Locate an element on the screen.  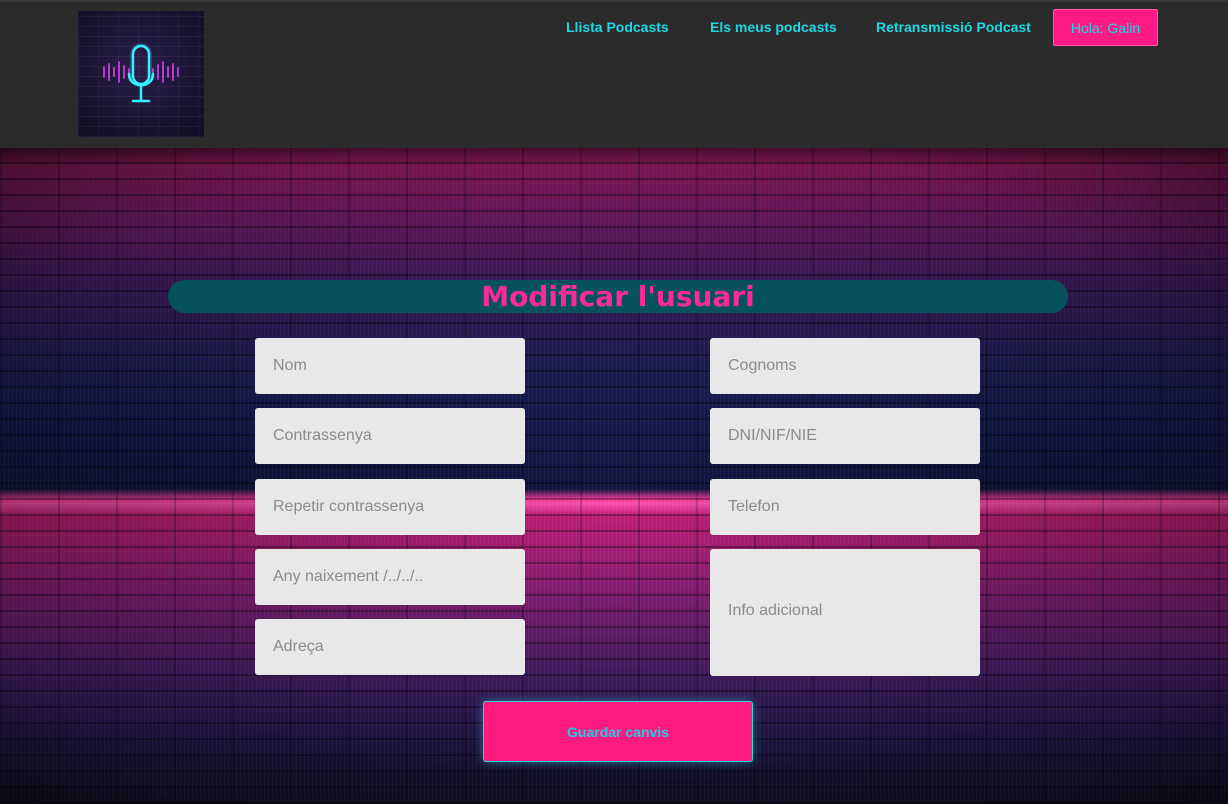
form-title: Modificar l'usuari is located at coordinates (618, 296).